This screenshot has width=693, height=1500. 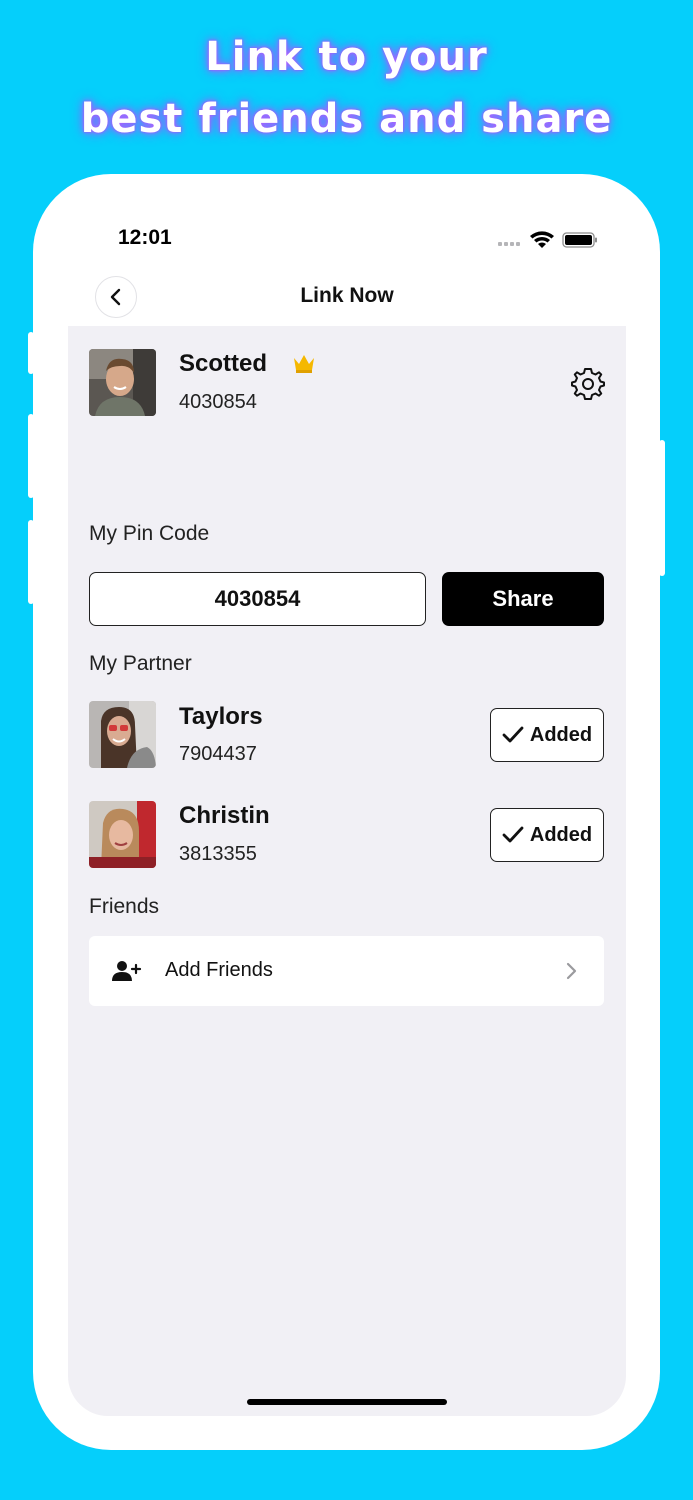 What do you see at coordinates (149, 533) in the screenshot?
I see `pin-code-label: My Pin Code` at bounding box center [149, 533].